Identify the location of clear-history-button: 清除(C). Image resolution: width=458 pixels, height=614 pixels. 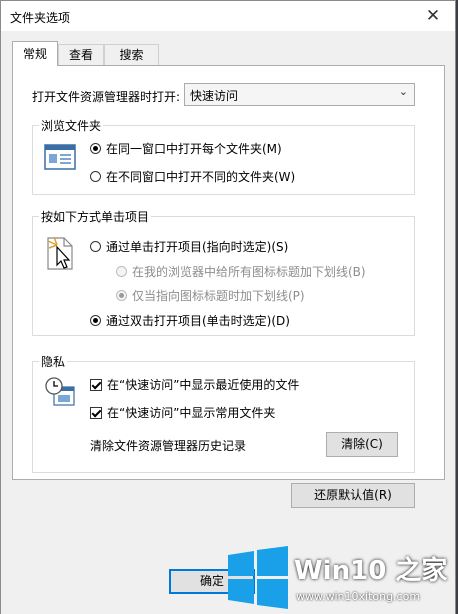
(362, 444).